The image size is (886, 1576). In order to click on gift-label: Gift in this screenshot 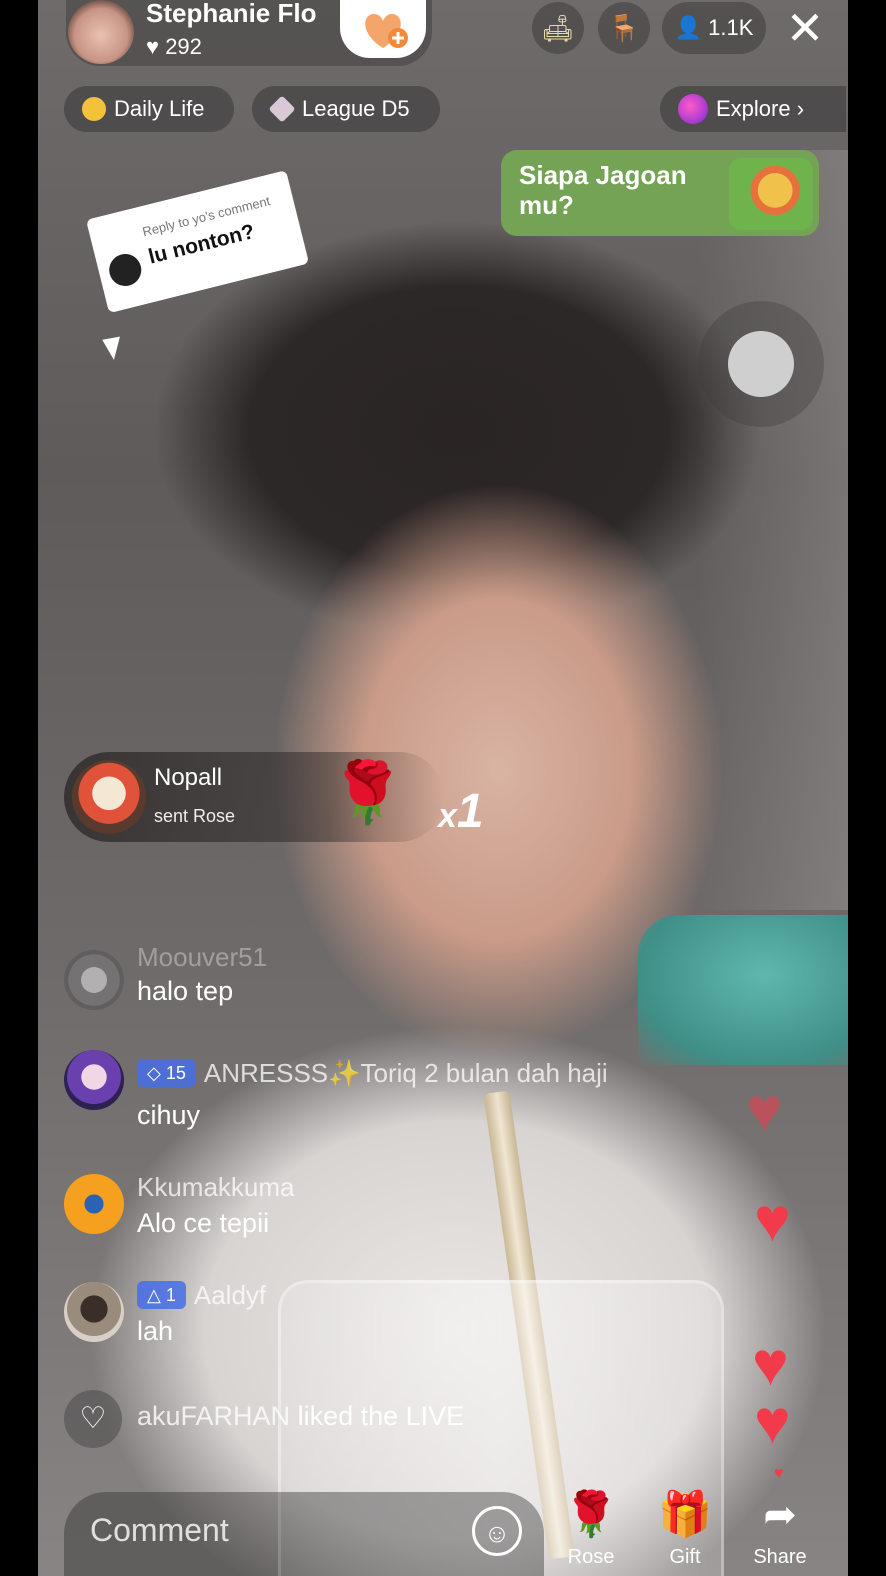, I will do `click(685, 1557)`.